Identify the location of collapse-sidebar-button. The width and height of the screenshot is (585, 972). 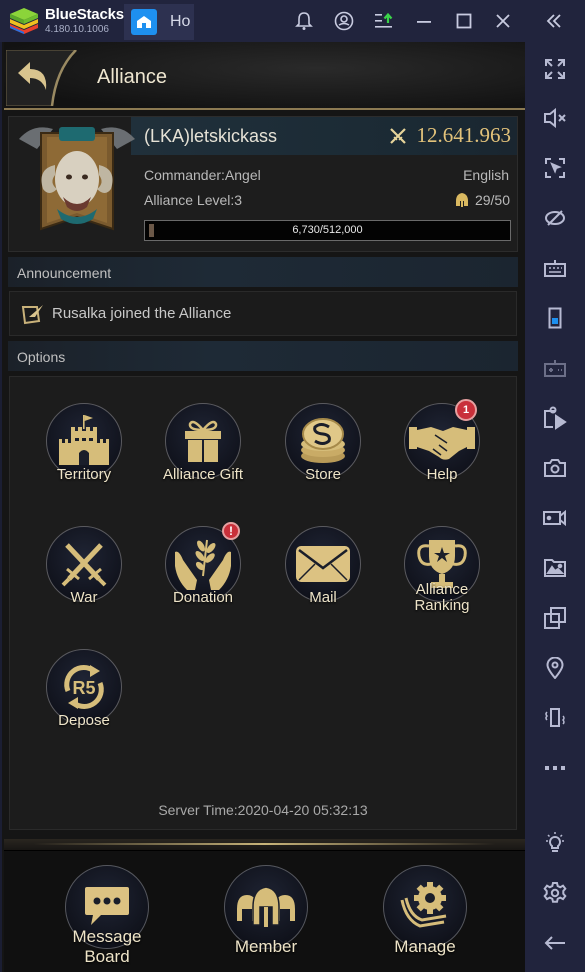
(554, 21).